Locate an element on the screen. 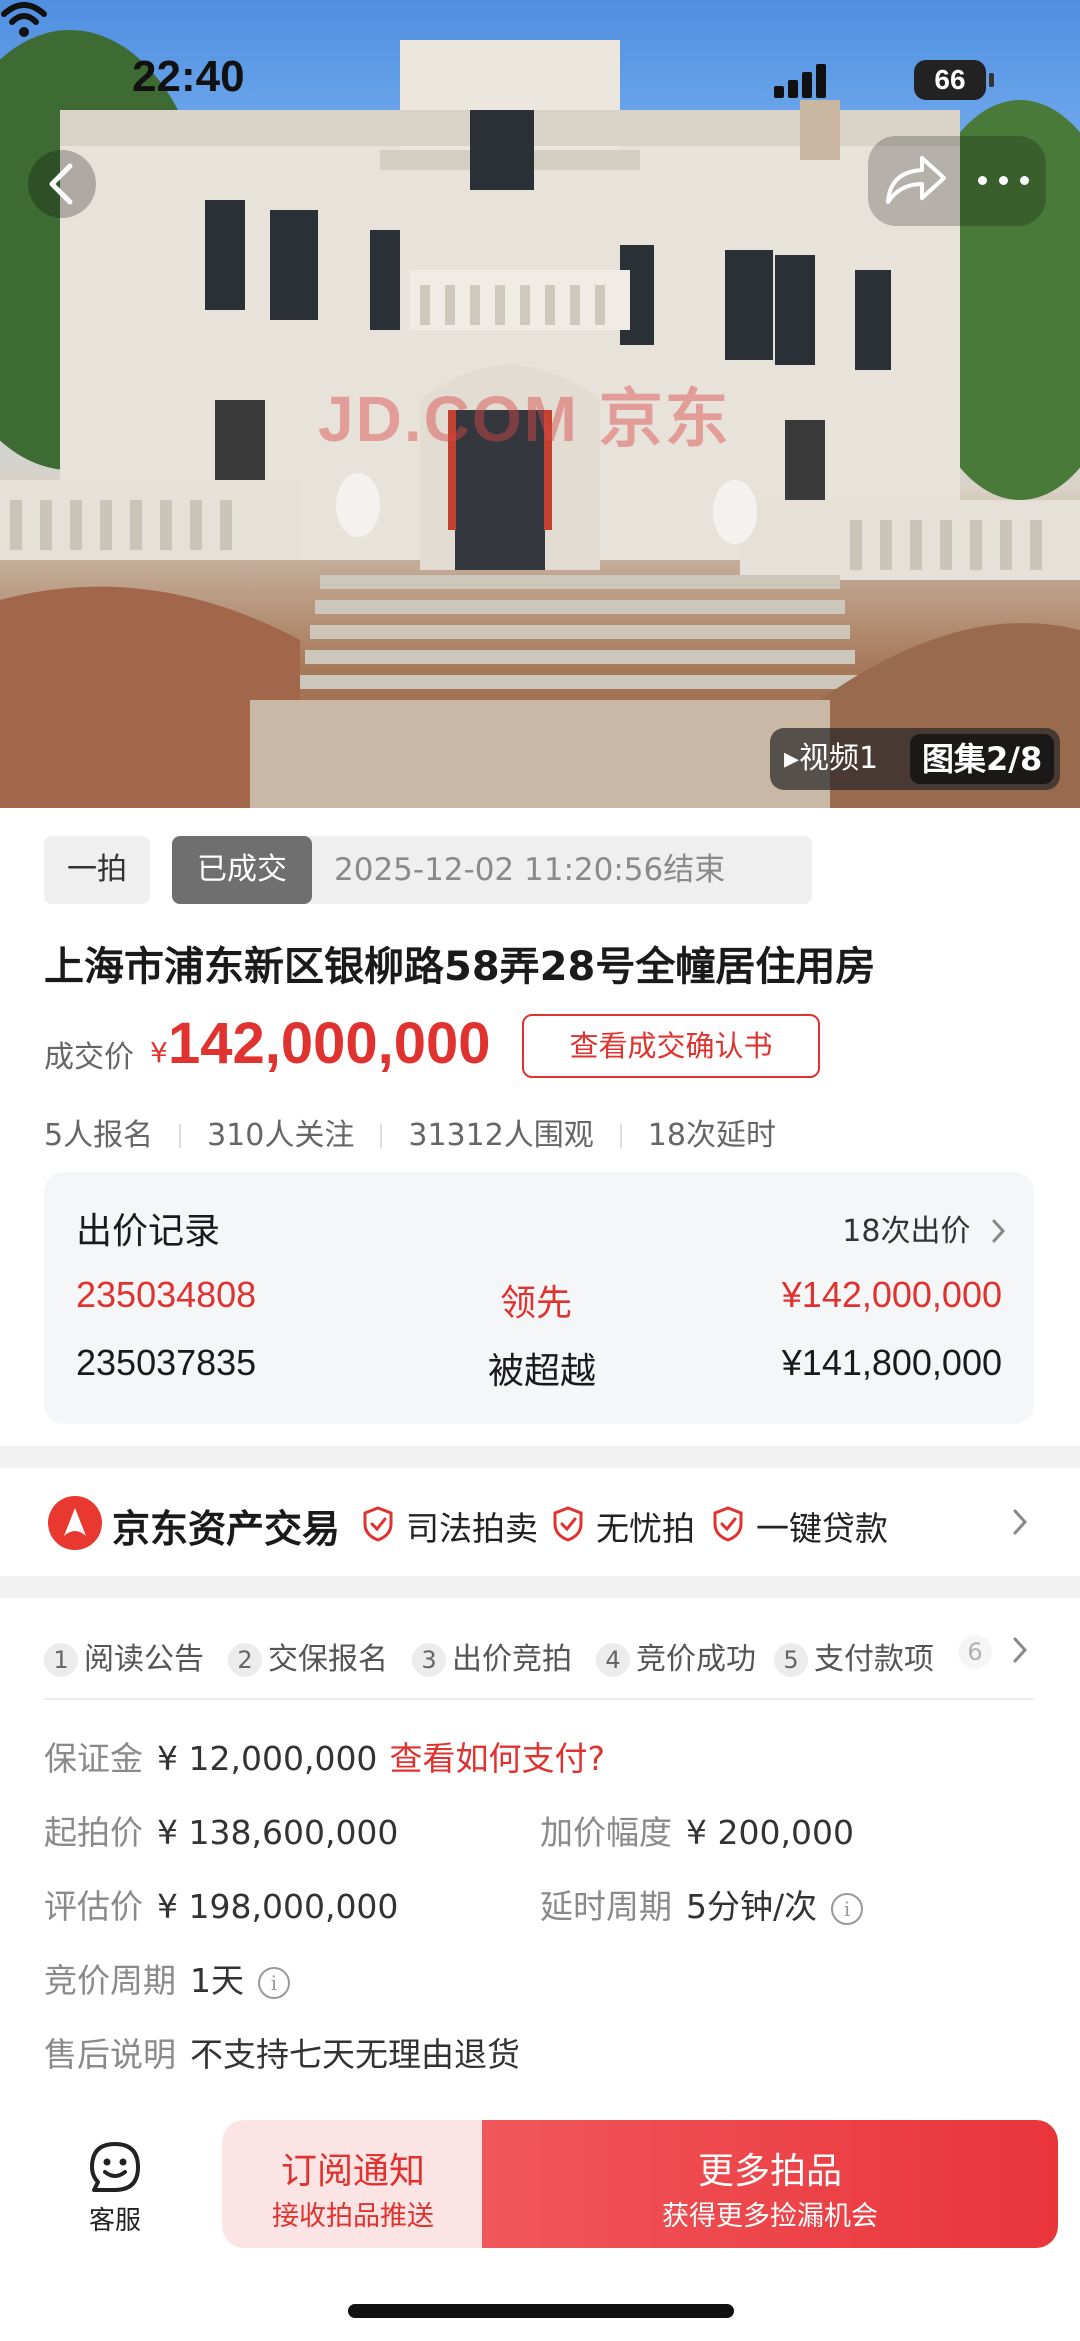  back-button is located at coordinates (62, 184).